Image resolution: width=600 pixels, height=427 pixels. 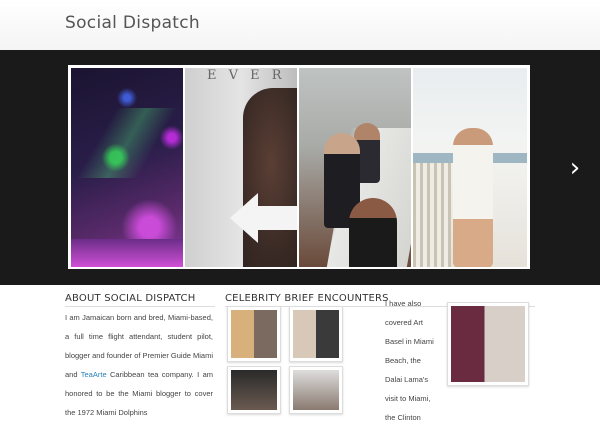 What do you see at coordinates (140, 306) in the screenshot?
I see `about-divider` at bounding box center [140, 306].